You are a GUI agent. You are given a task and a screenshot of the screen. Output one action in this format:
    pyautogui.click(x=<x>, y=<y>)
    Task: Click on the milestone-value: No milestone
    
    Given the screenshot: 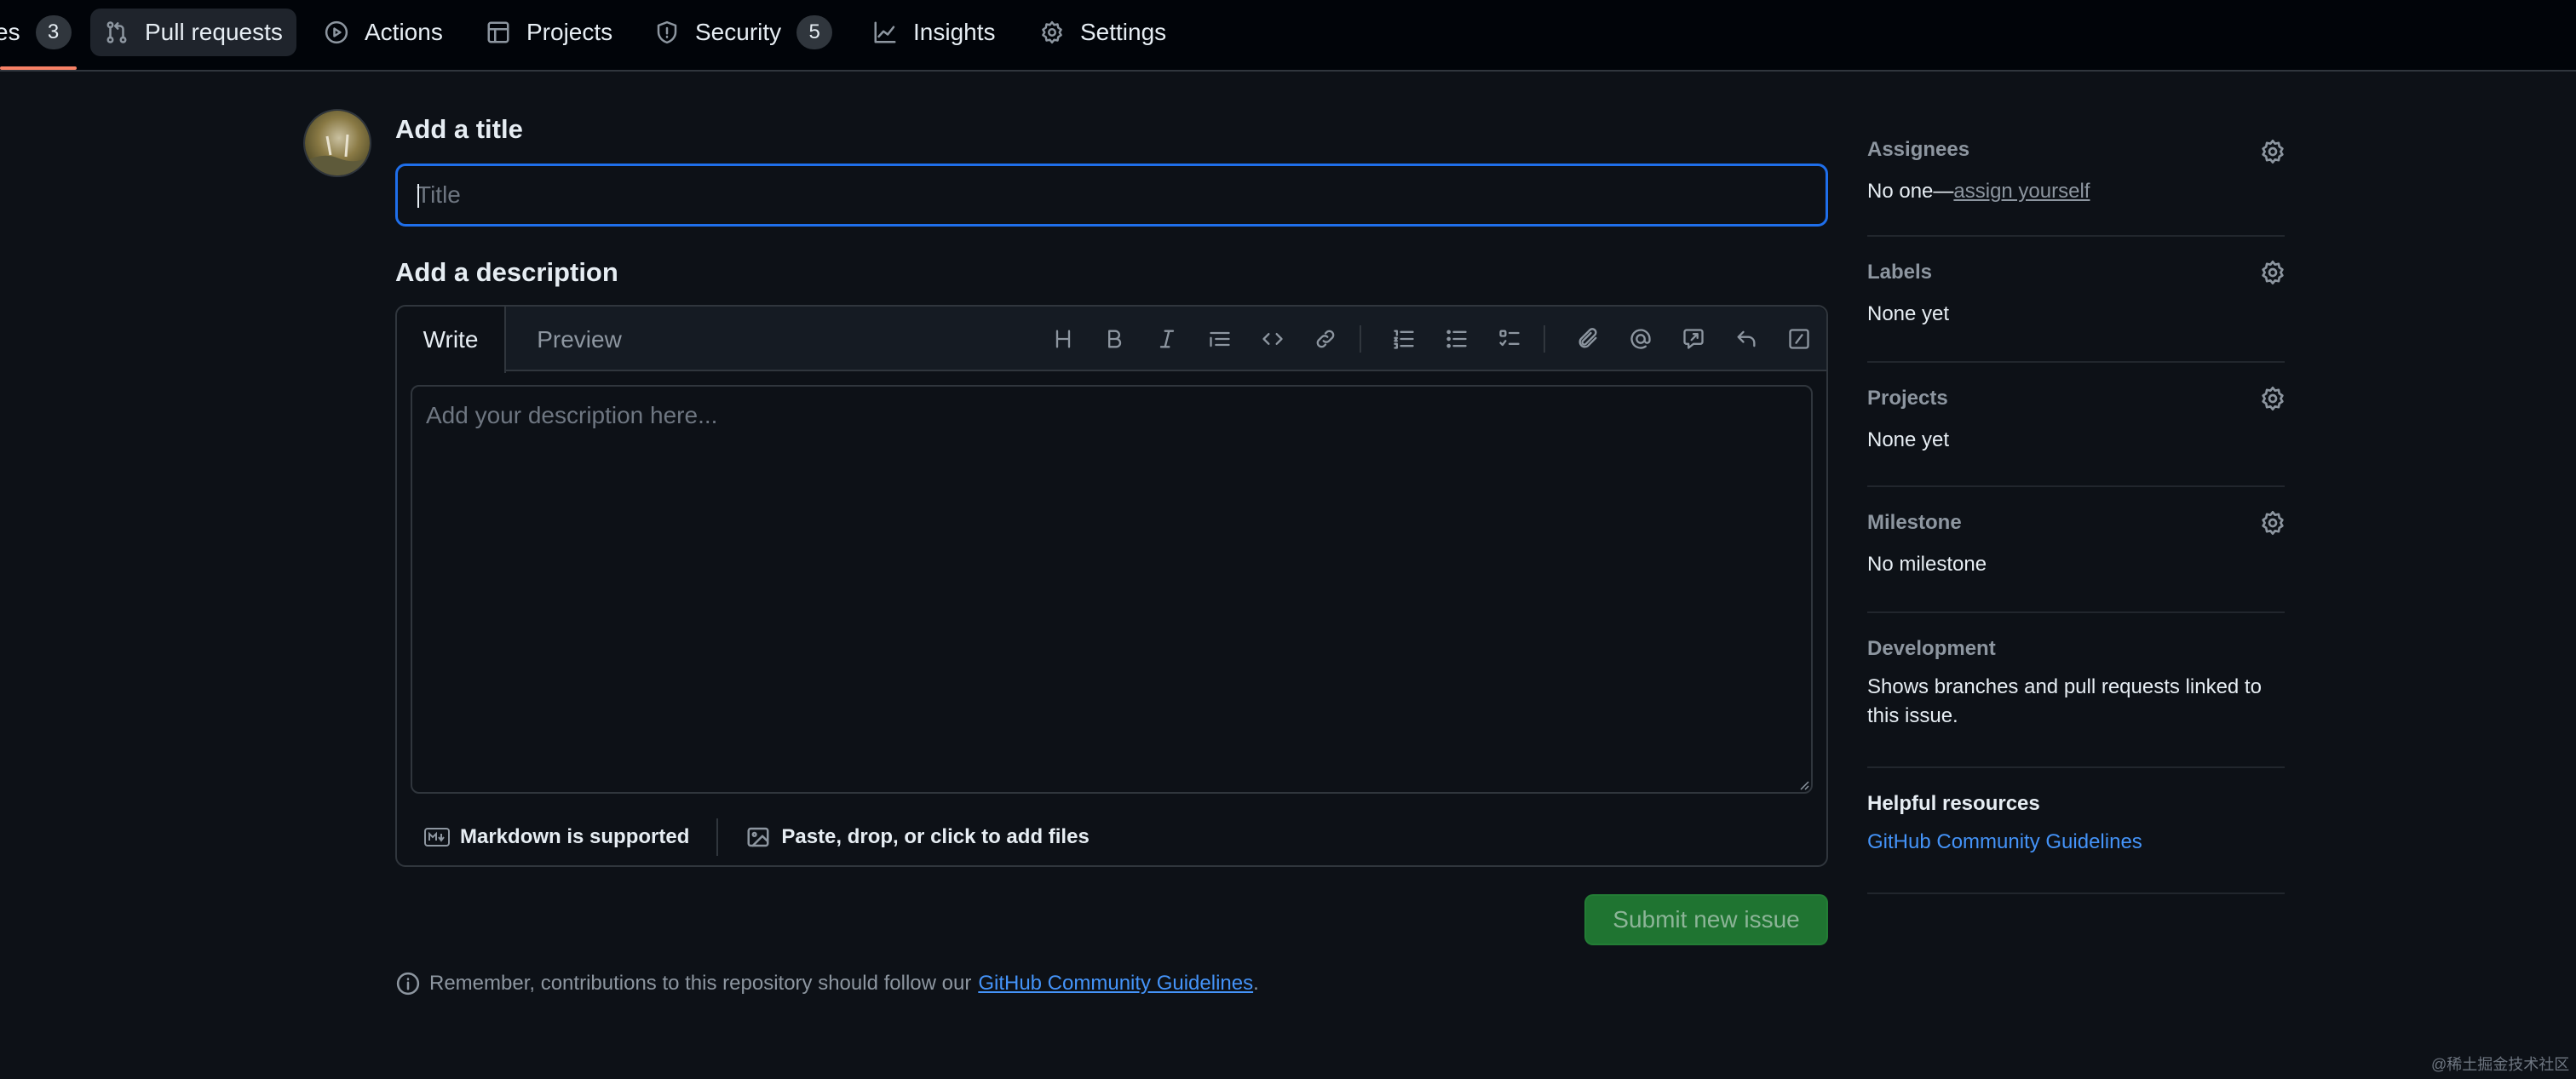 What is the action you would take?
    pyautogui.click(x=1927, y=564)
    